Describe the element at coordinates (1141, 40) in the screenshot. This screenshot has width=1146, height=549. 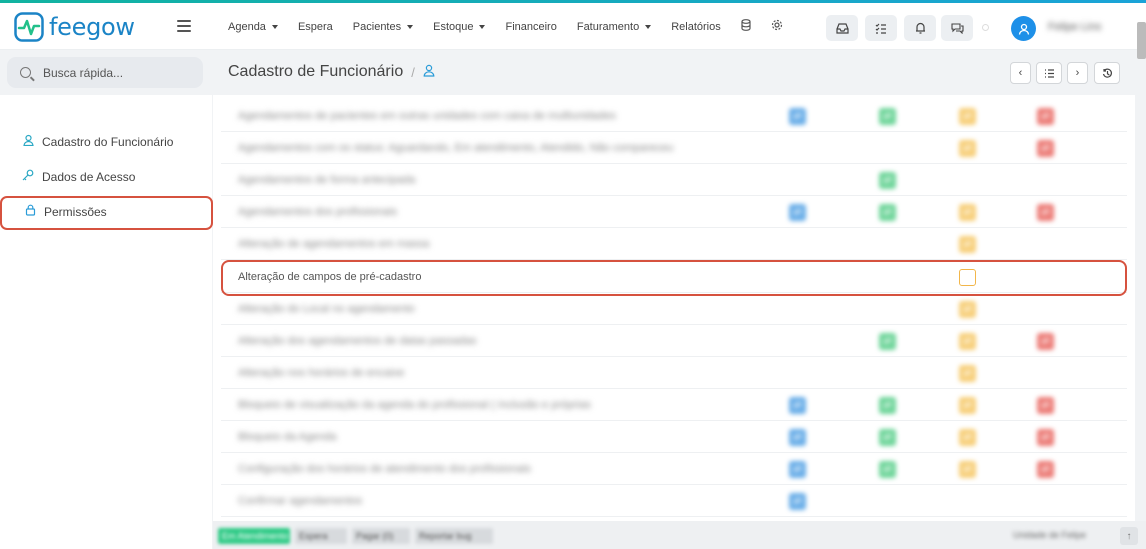
I see `window-scrollbar` at that location.